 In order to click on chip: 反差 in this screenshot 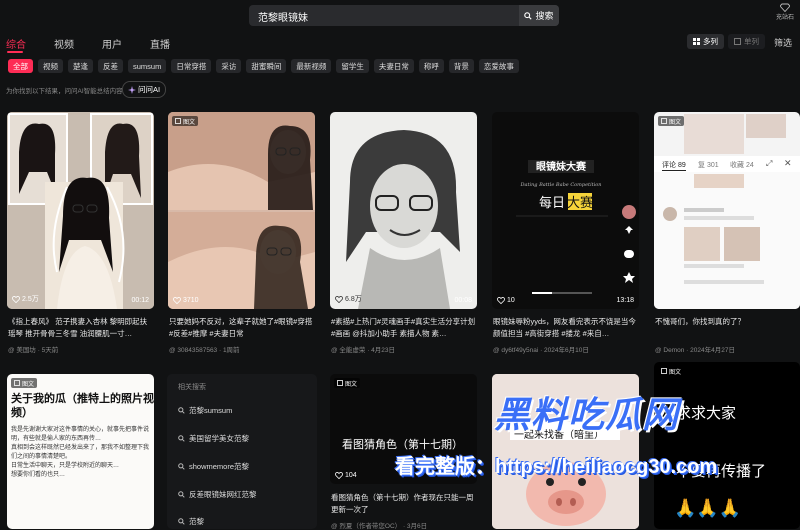, I will do `click(110, 66)`.